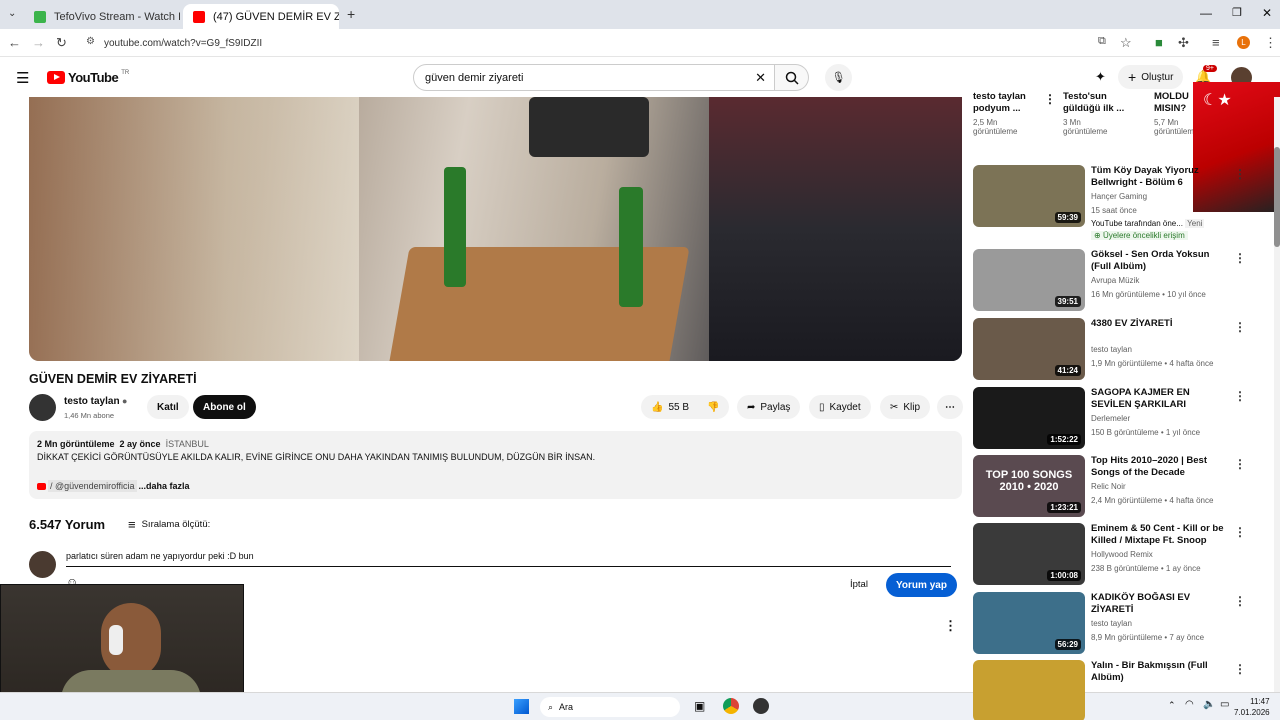 This screenshot has height=720, width=1280. Describe the element at coordinates (1029, 196) in the screenshot. I see `video-thumbnail: 59:39` at that location.